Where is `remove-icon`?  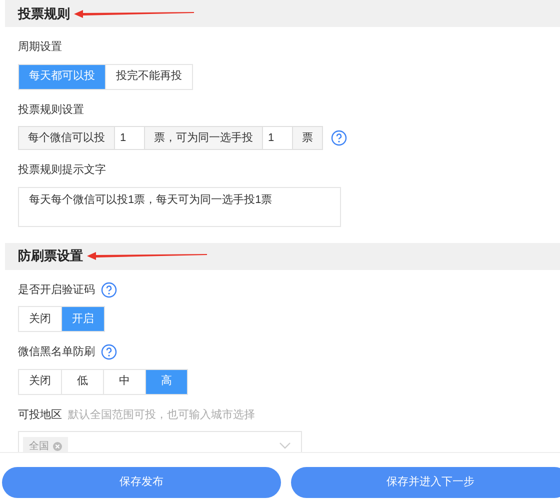 remove-icon is located at coordinates (57, 446).